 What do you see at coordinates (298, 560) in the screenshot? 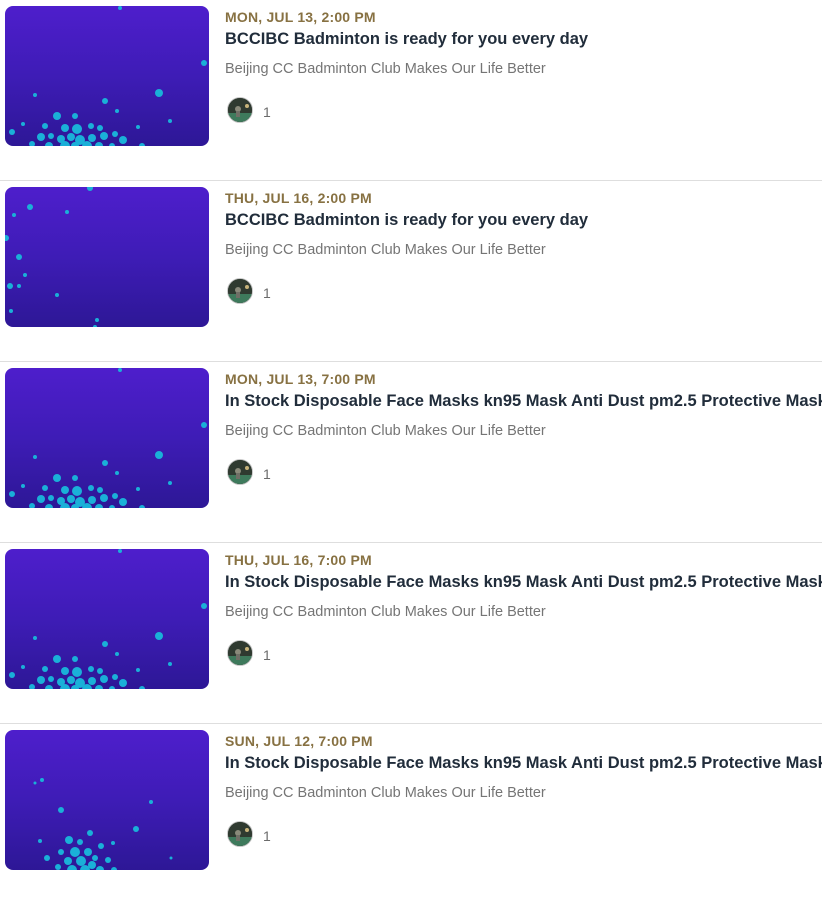
I see `event-date: THU, JUL 16, 7:00 PM` at bounding box center [298, 560].